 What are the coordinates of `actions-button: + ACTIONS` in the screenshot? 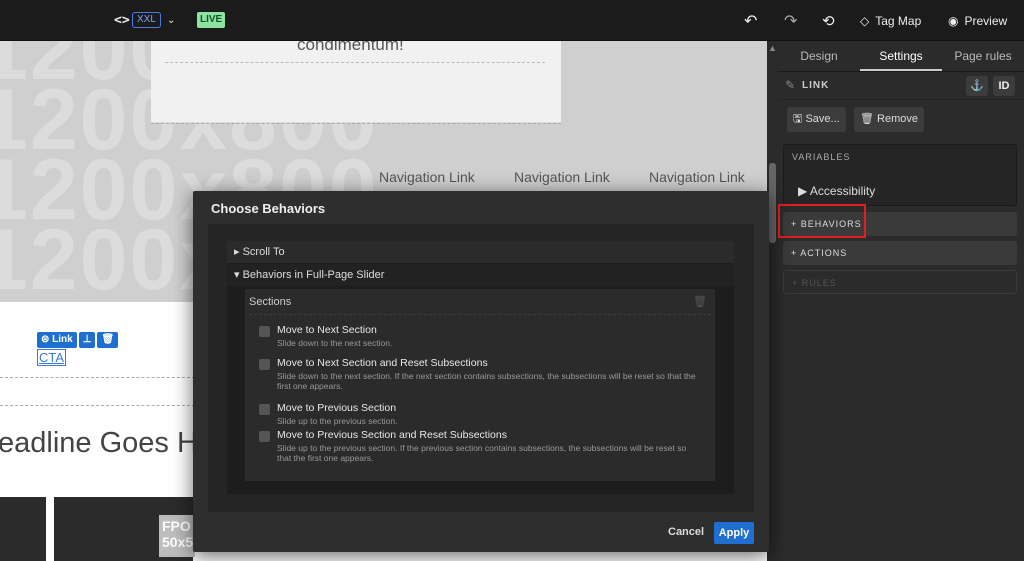 It's located at (900, 253).